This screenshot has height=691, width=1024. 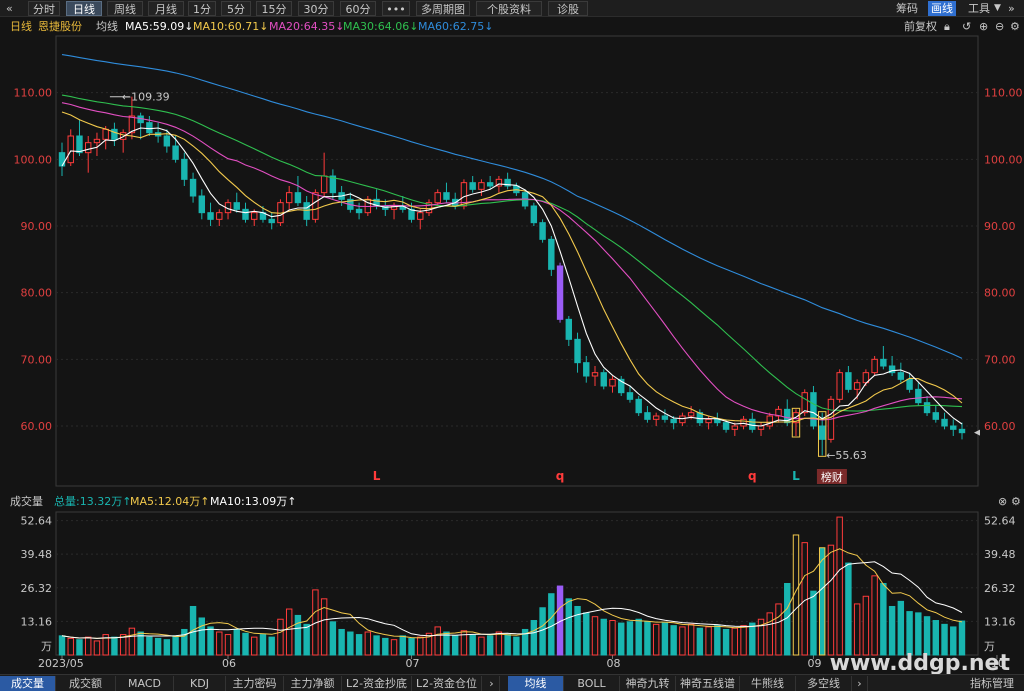 I want to click on tab-main-force-net: 主力净额, so click(x=313, y=683).